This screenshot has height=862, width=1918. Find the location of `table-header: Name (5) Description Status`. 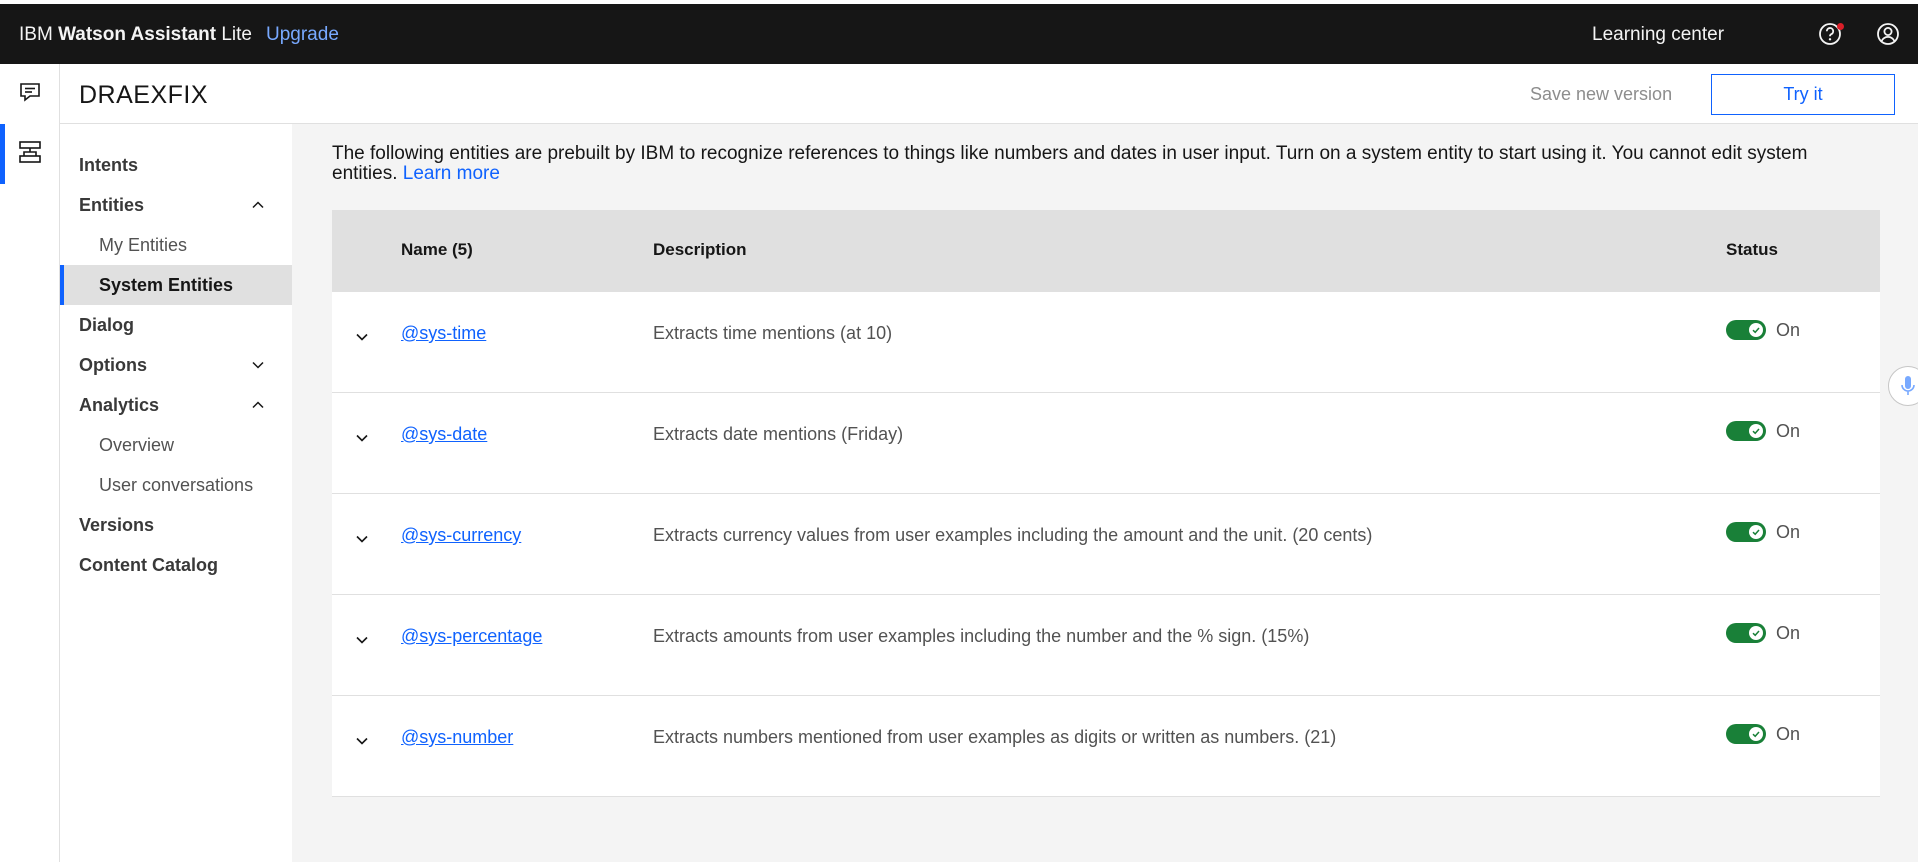

table-header: Name (5) Description Status is located at coordinates (1106, 251).